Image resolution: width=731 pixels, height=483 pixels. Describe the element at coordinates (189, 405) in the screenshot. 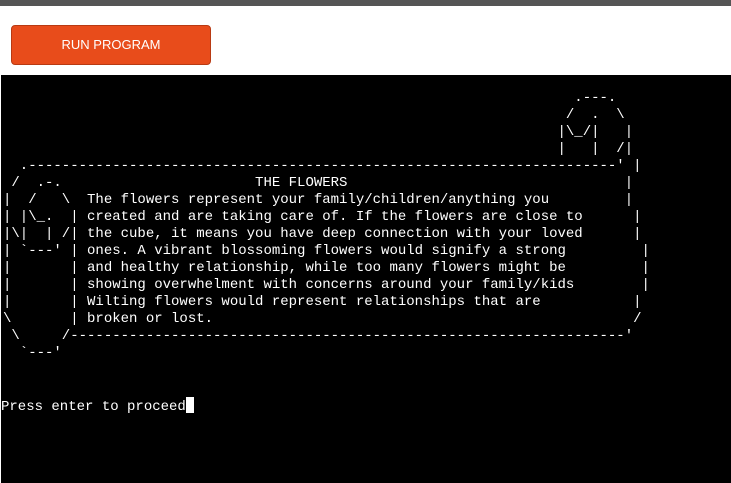

I see `text-cursor` at that location.